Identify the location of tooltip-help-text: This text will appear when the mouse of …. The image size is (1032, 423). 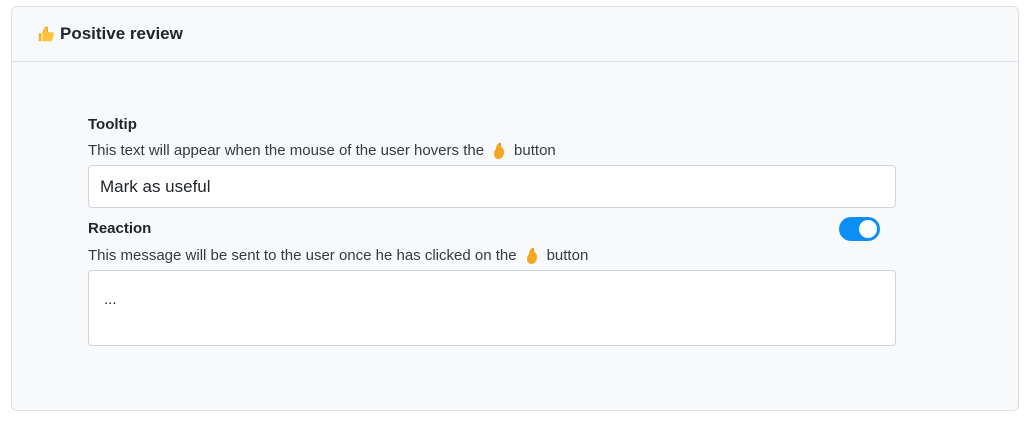
(492, 151).